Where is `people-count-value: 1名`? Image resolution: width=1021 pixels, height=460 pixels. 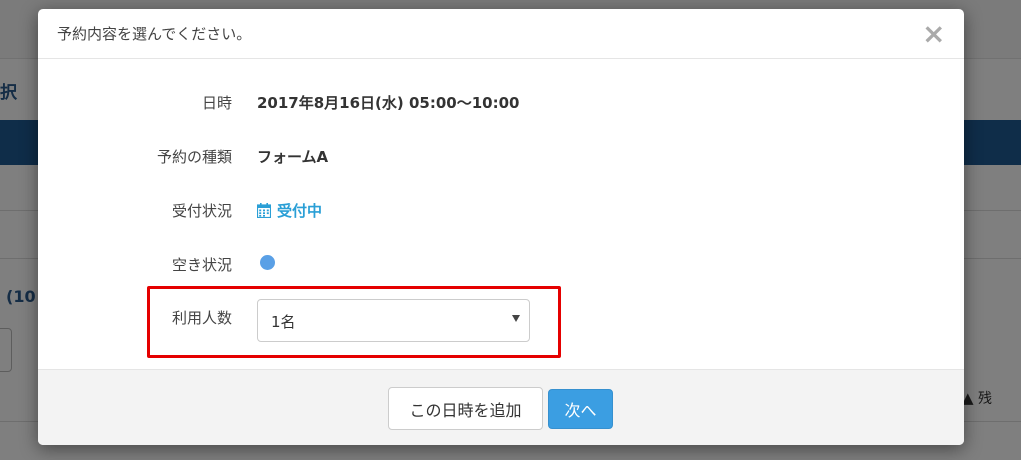
people-count-value: 1名 is located at coordinates (283, 322).